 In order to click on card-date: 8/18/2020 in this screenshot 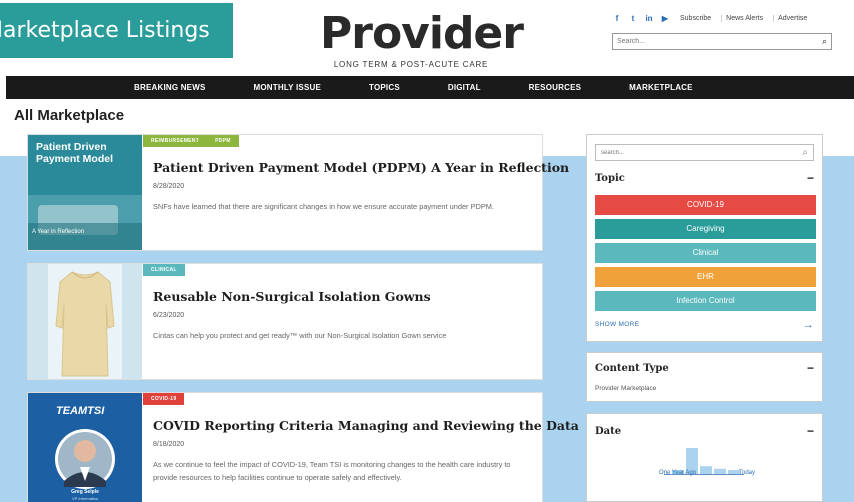, I will do `click(169, 444)`.